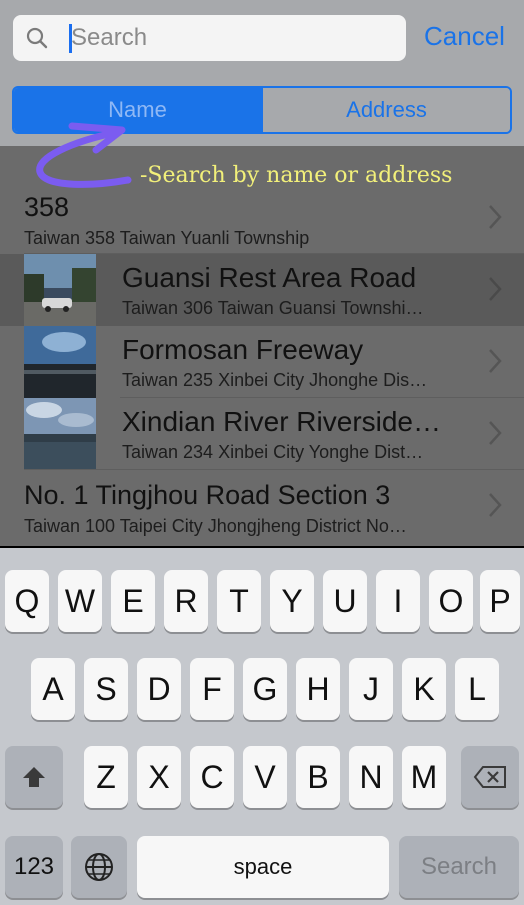  I want to click on key-t: T, so click(239, 601).